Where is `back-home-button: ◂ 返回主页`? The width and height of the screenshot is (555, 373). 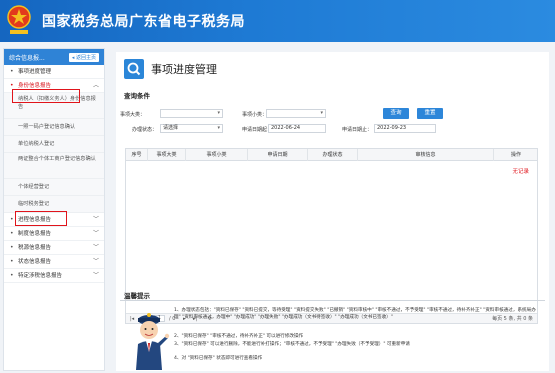 back-home-button: ◂ 返回主页 is located at coordinates (83, 57).